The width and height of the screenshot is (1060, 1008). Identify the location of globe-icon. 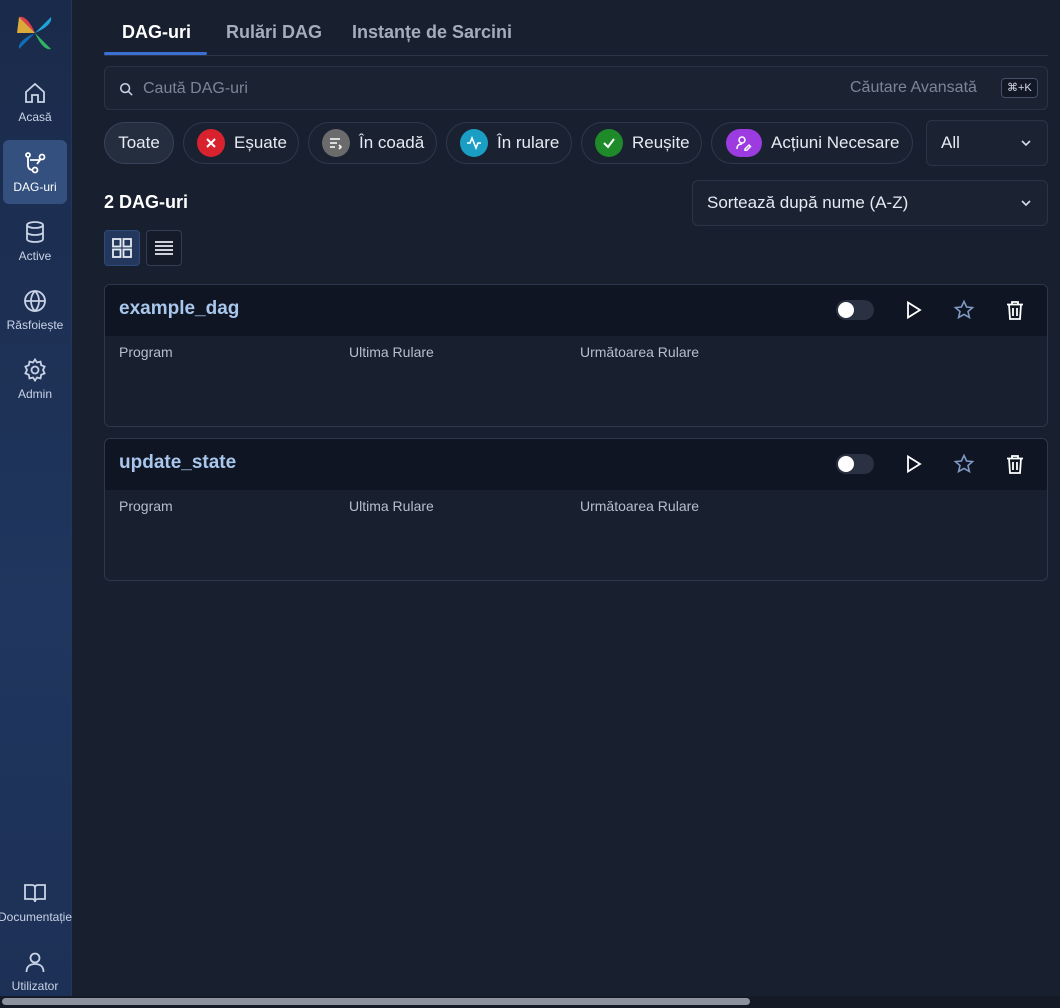
(35, 300).